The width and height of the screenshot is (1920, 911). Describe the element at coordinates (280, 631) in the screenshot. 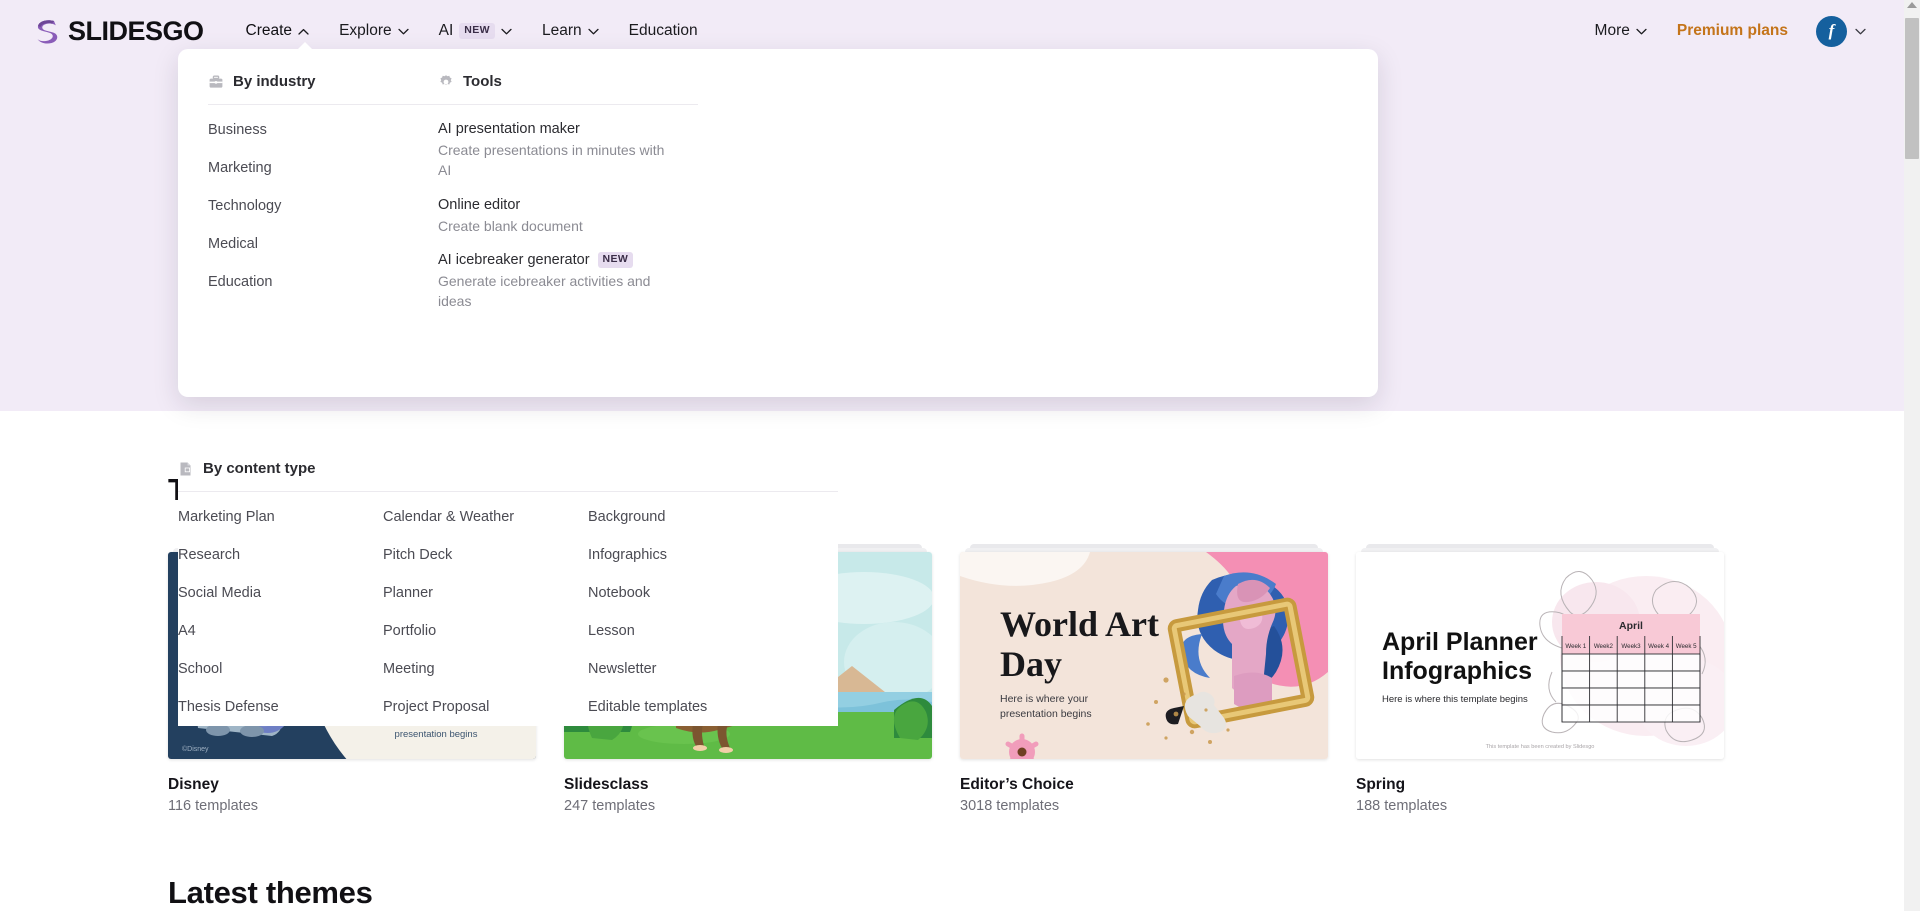

I see `menu-link-a4: A4` at that location.